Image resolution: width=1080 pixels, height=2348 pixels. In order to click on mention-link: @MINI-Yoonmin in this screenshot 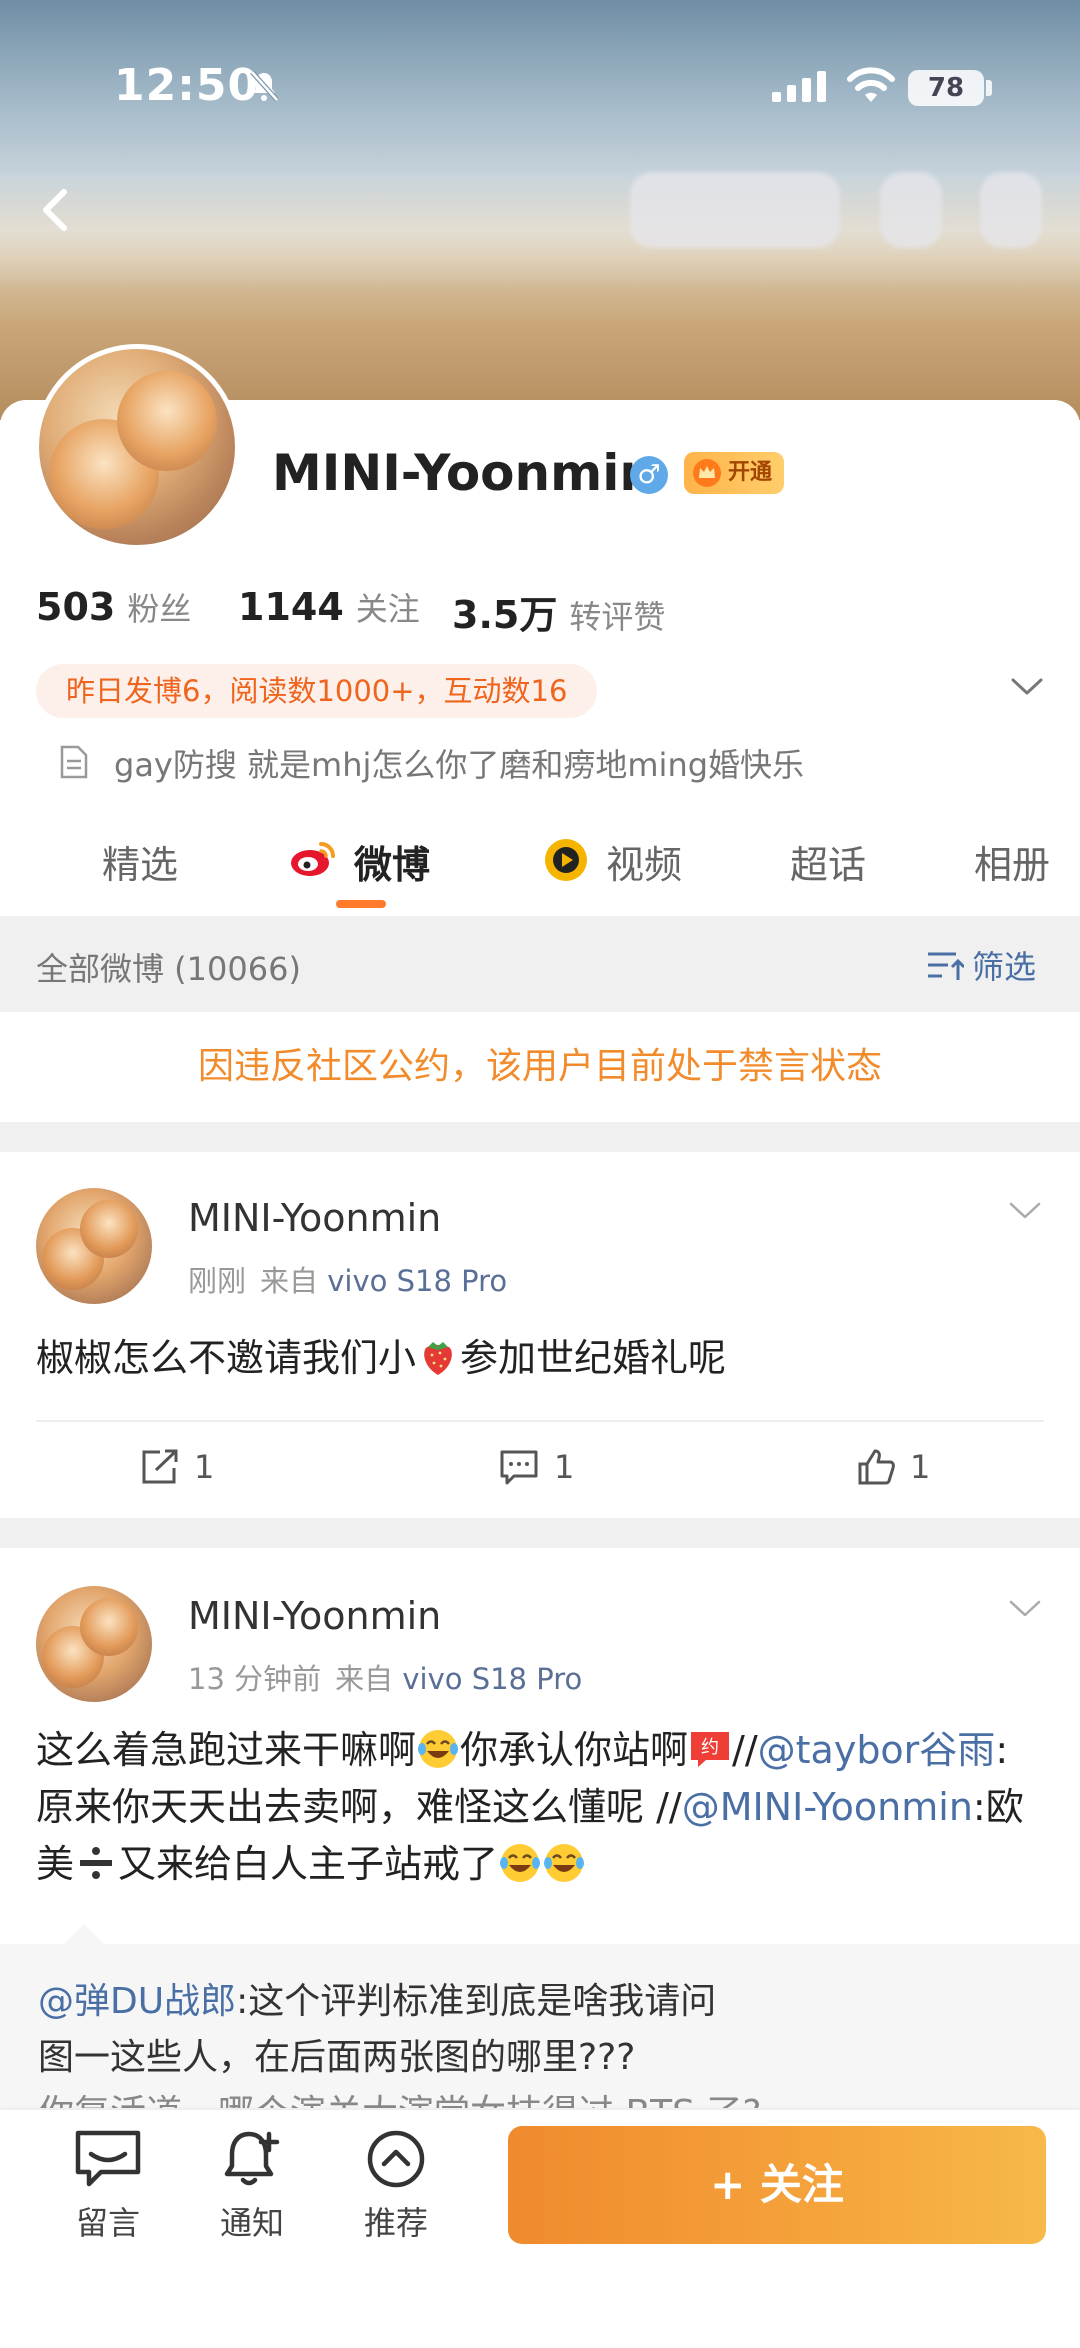, I will do `click(827, 1807)`.